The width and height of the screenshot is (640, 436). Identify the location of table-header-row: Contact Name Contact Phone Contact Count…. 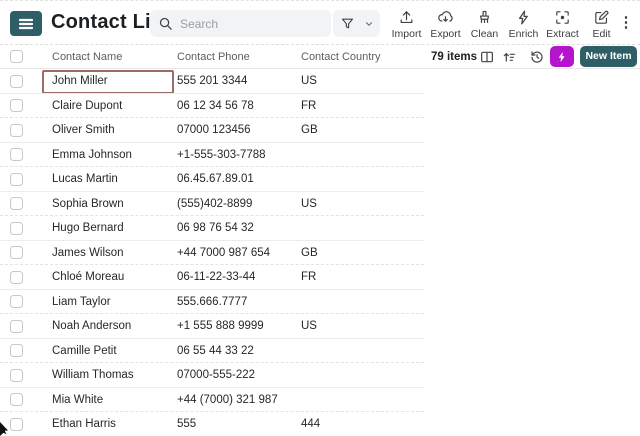
(320, 57).